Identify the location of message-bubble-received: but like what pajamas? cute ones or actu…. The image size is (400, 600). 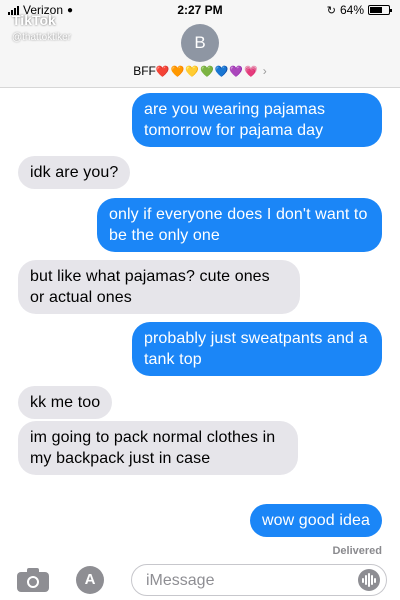
(159, 287).